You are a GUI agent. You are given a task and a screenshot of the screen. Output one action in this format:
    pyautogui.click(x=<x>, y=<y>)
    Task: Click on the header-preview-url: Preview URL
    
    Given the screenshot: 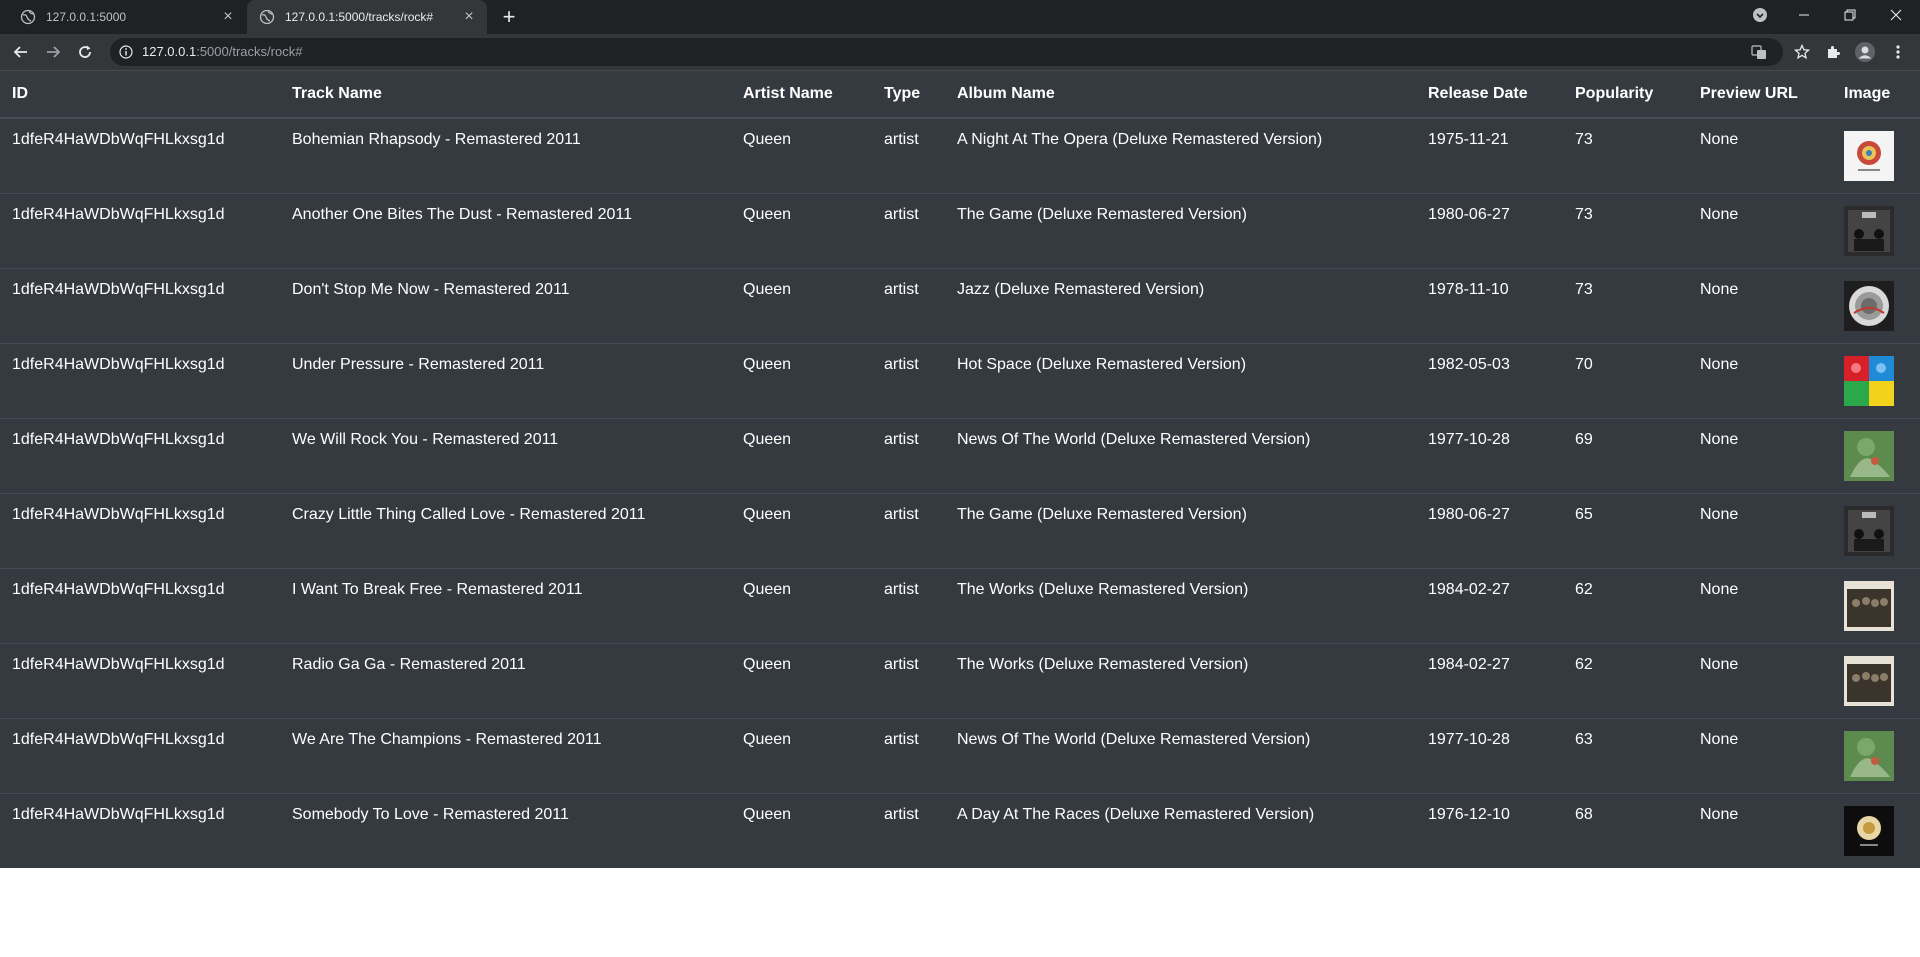 What is the action you would take?
    pyautogui.click(x=1760, y=95)
    